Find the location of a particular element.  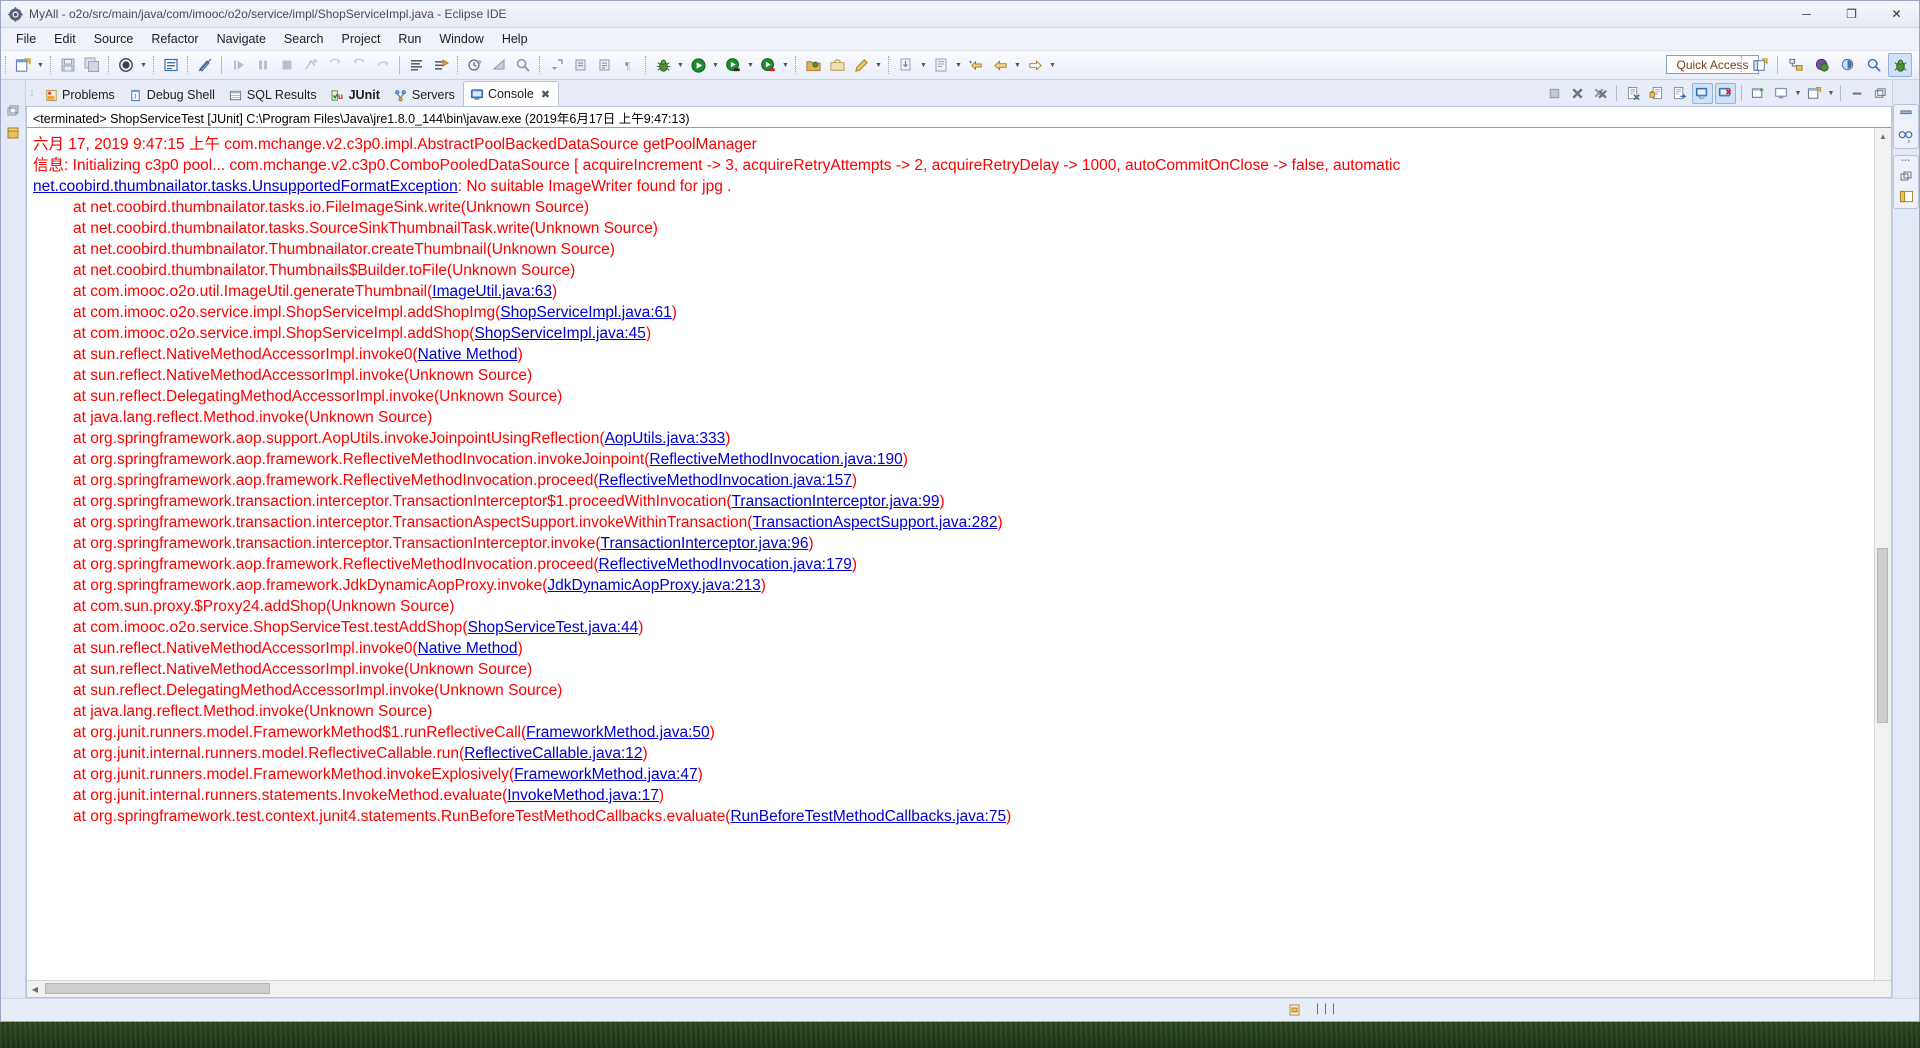

console-horizontal-scrollbar: ◀ is located at coordinates (959, 988).